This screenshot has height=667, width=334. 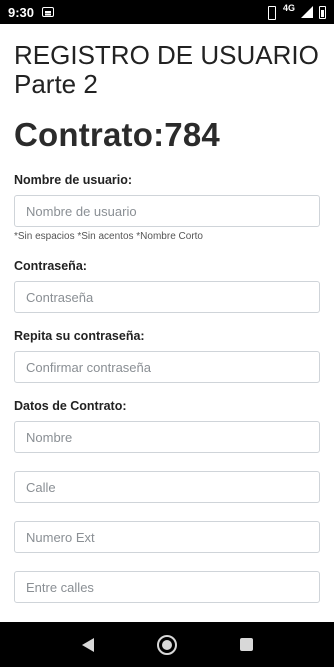 What do you see at coordinates (167, 367) in the screenshot?
I see `confirm-password-input` at bounding box center [167, 367].